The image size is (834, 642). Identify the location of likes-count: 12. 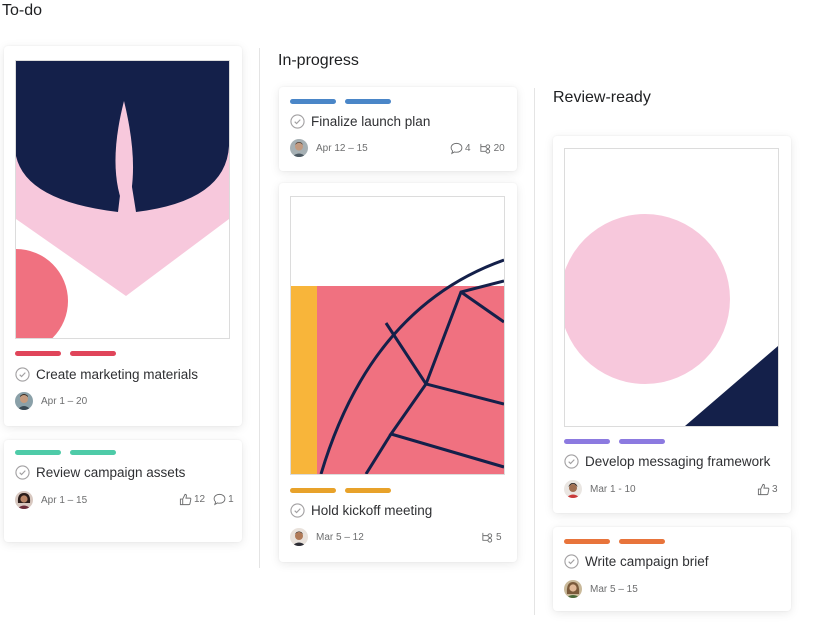
(200, 499).